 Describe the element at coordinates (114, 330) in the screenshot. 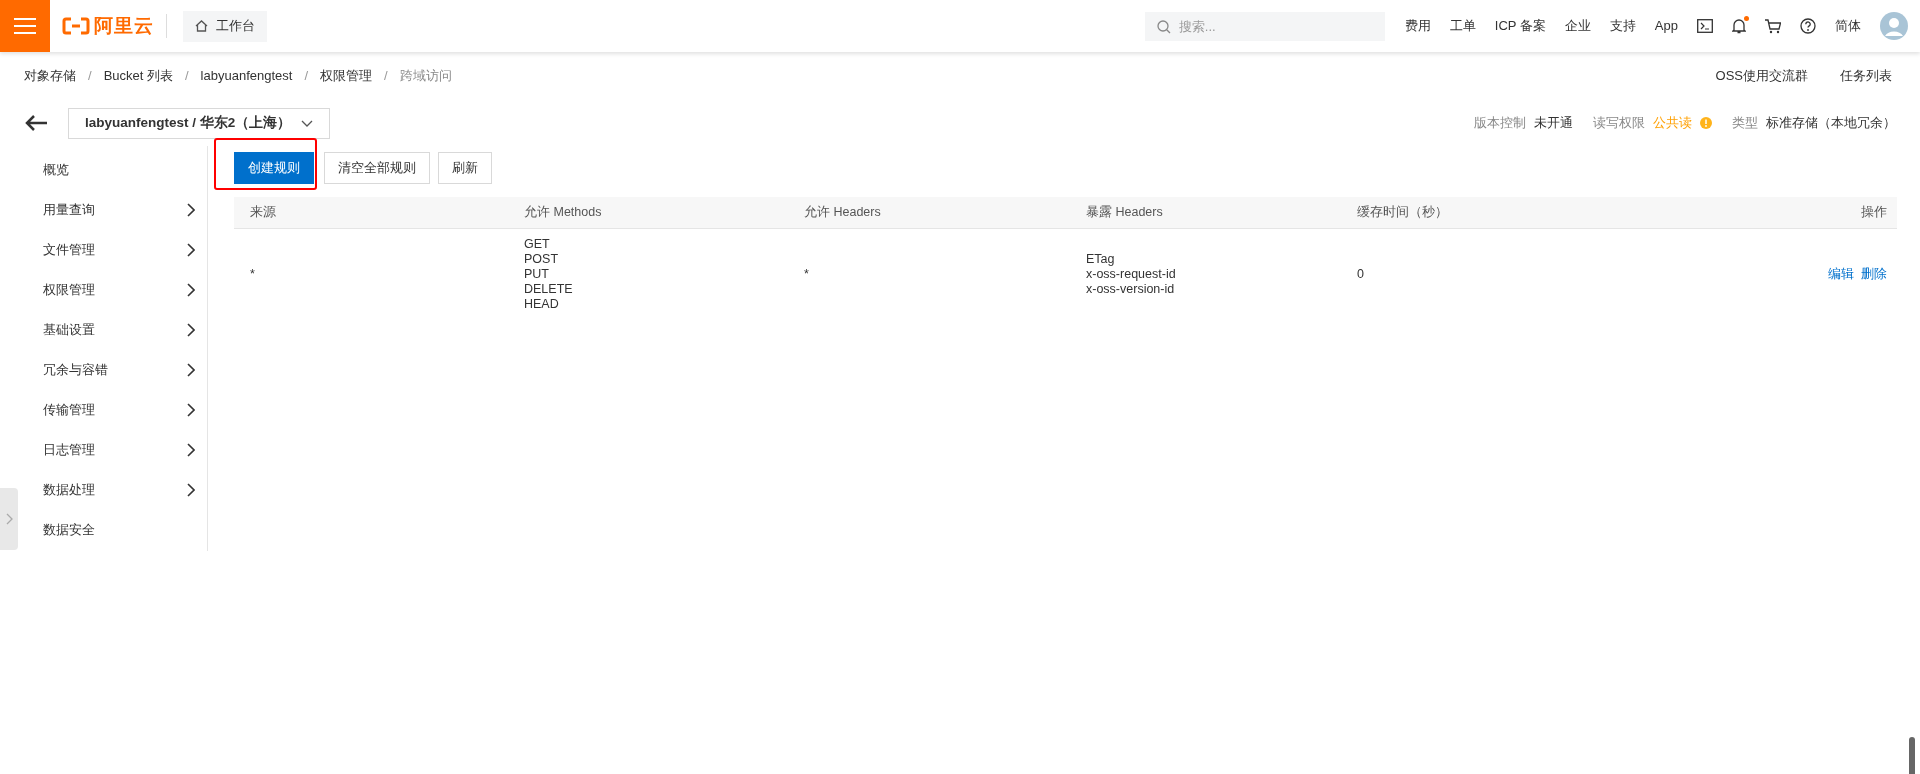

I see `sidebar-item: 基础设置` at that location.